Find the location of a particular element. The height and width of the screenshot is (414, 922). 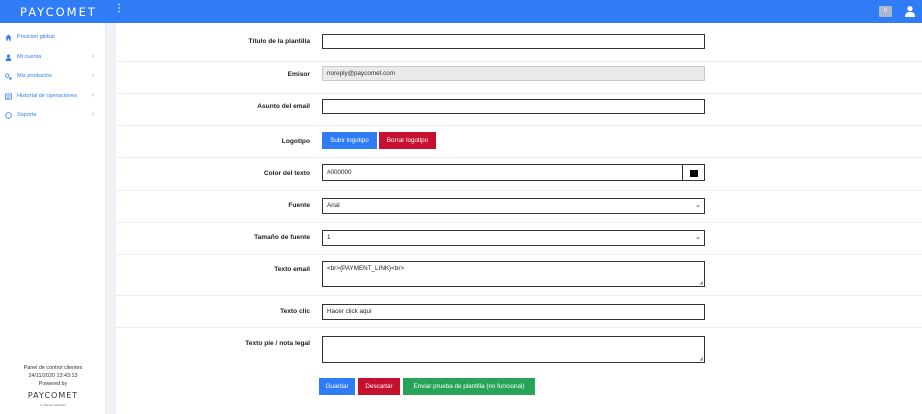

tamano-select: 1 ⌄ is located at coordinates (513, 238).